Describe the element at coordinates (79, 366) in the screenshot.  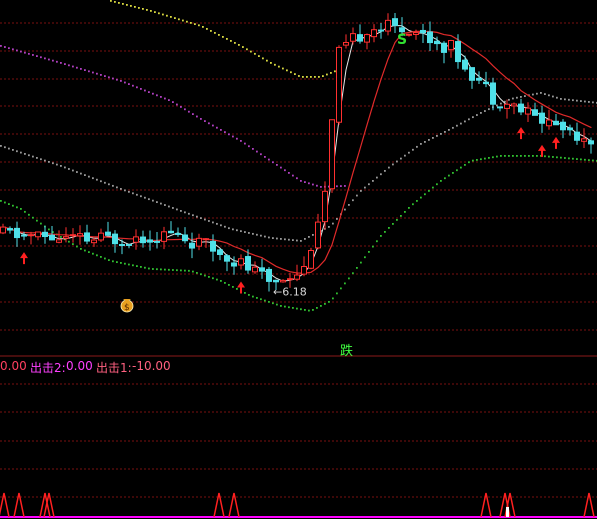
I see `indicator-chuji2-value: 0.00` at that location.